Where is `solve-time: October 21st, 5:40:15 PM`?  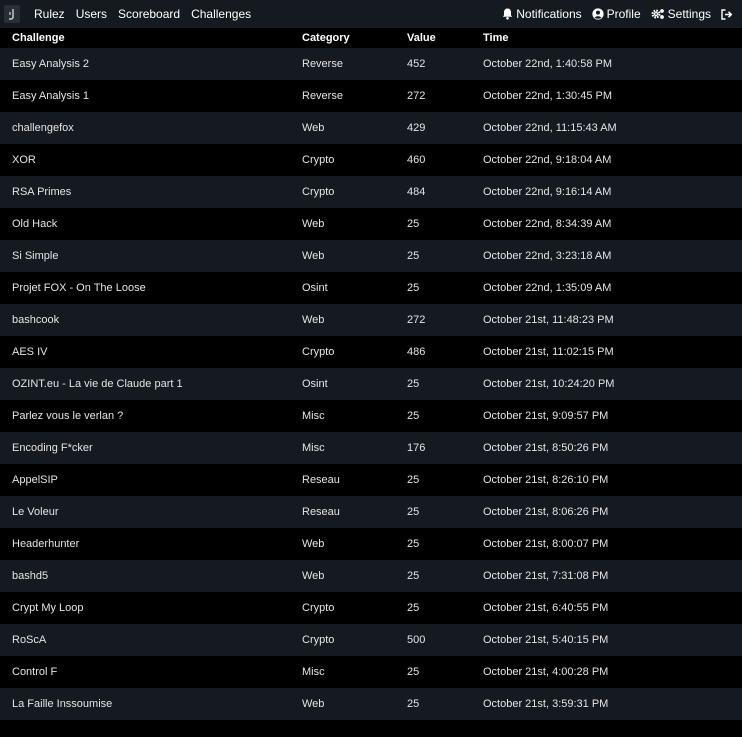
solve-time: October 21st, 5:40:15 PM is located at coordinates (546, 640).